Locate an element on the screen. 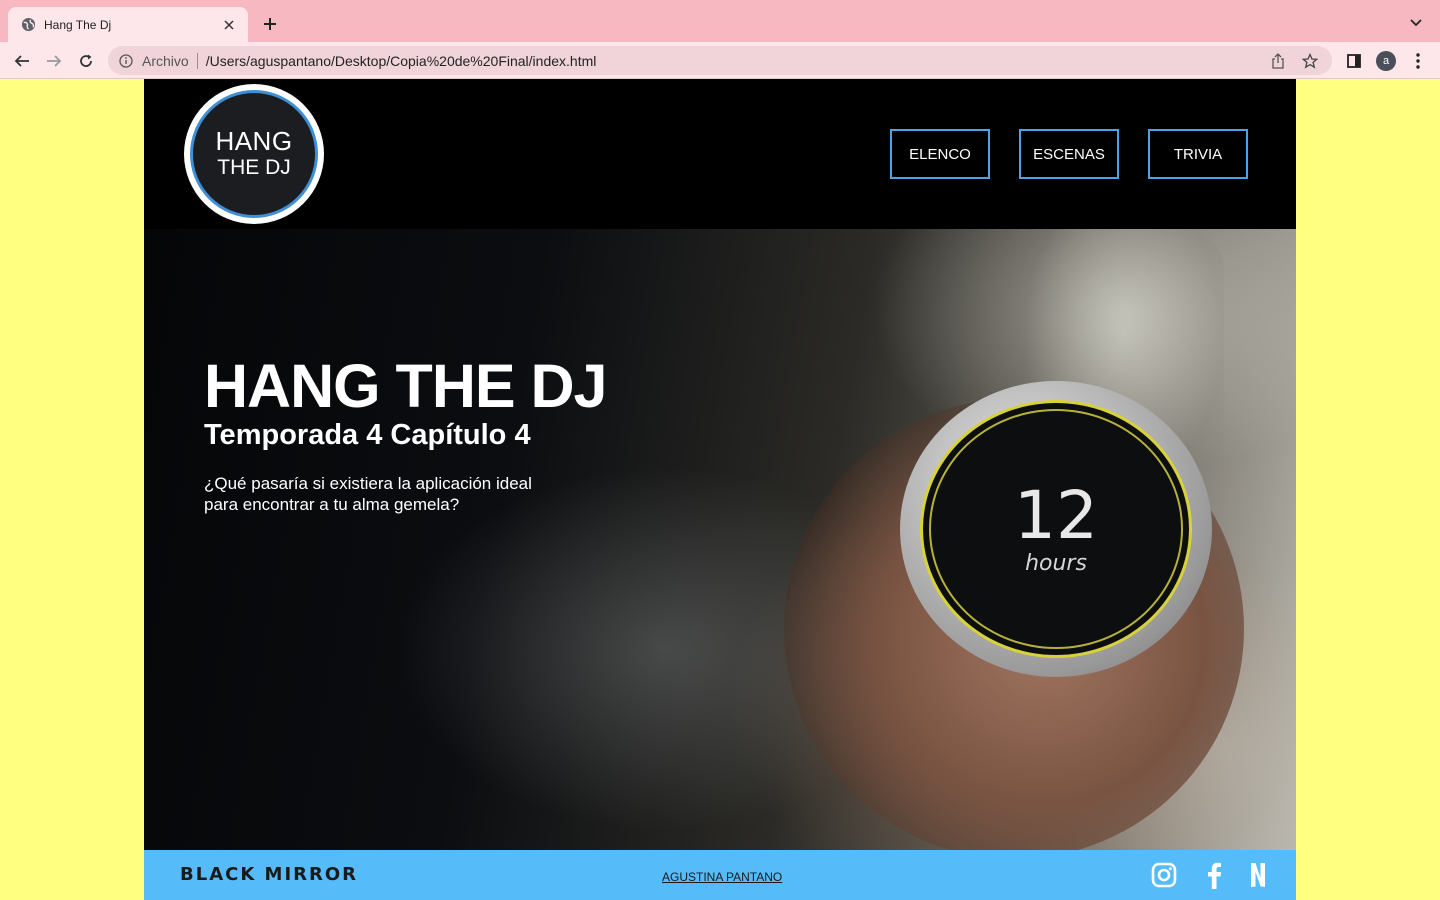 This screenshot has width=1440, height=900. instagram-icon is located at coordinates (1164, 875).